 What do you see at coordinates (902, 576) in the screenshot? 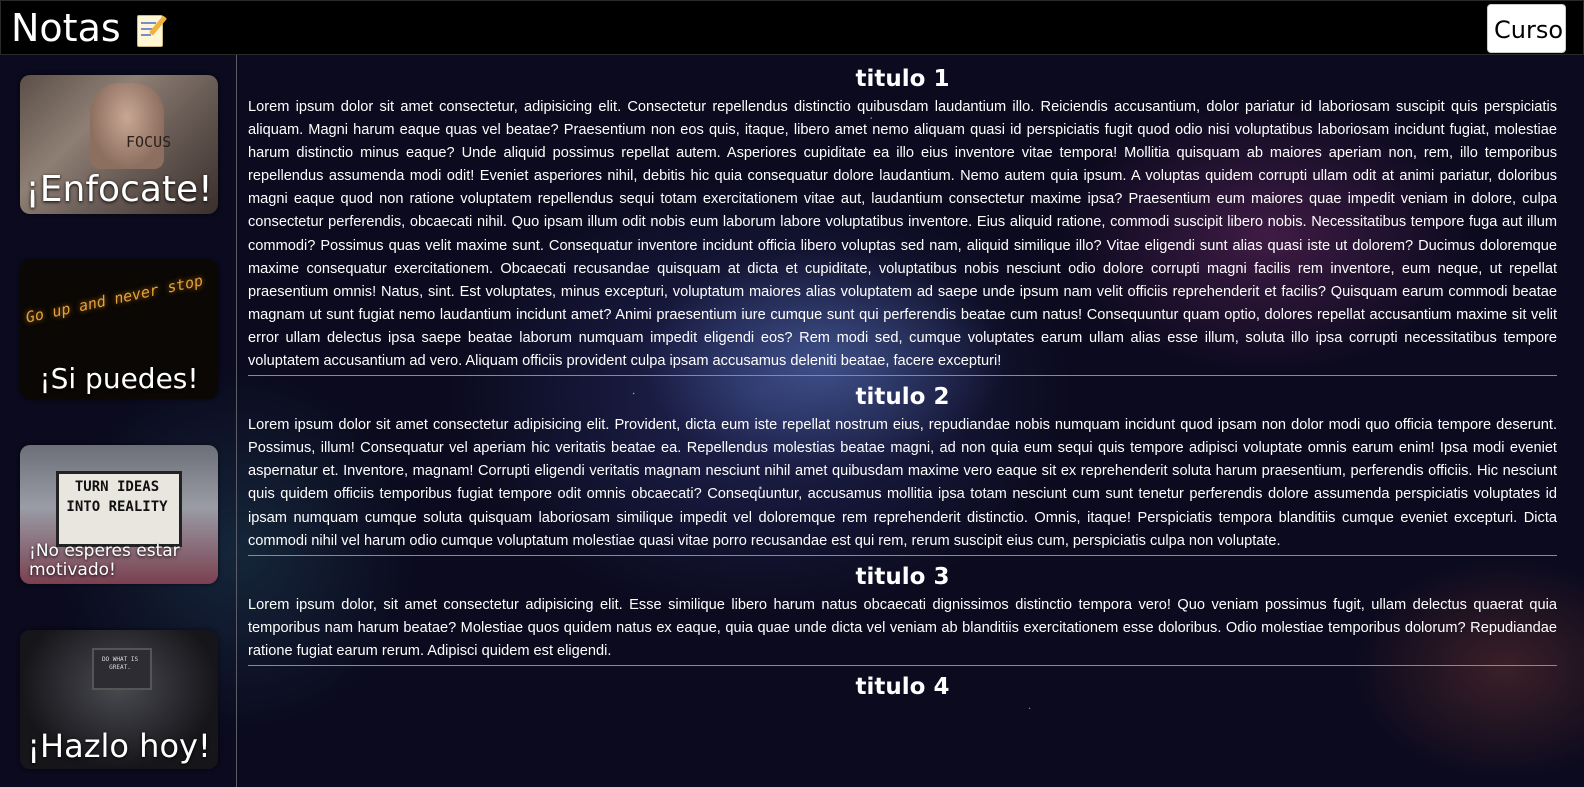
I see `note-title: titulo 3` at bounding box center [902, 576].